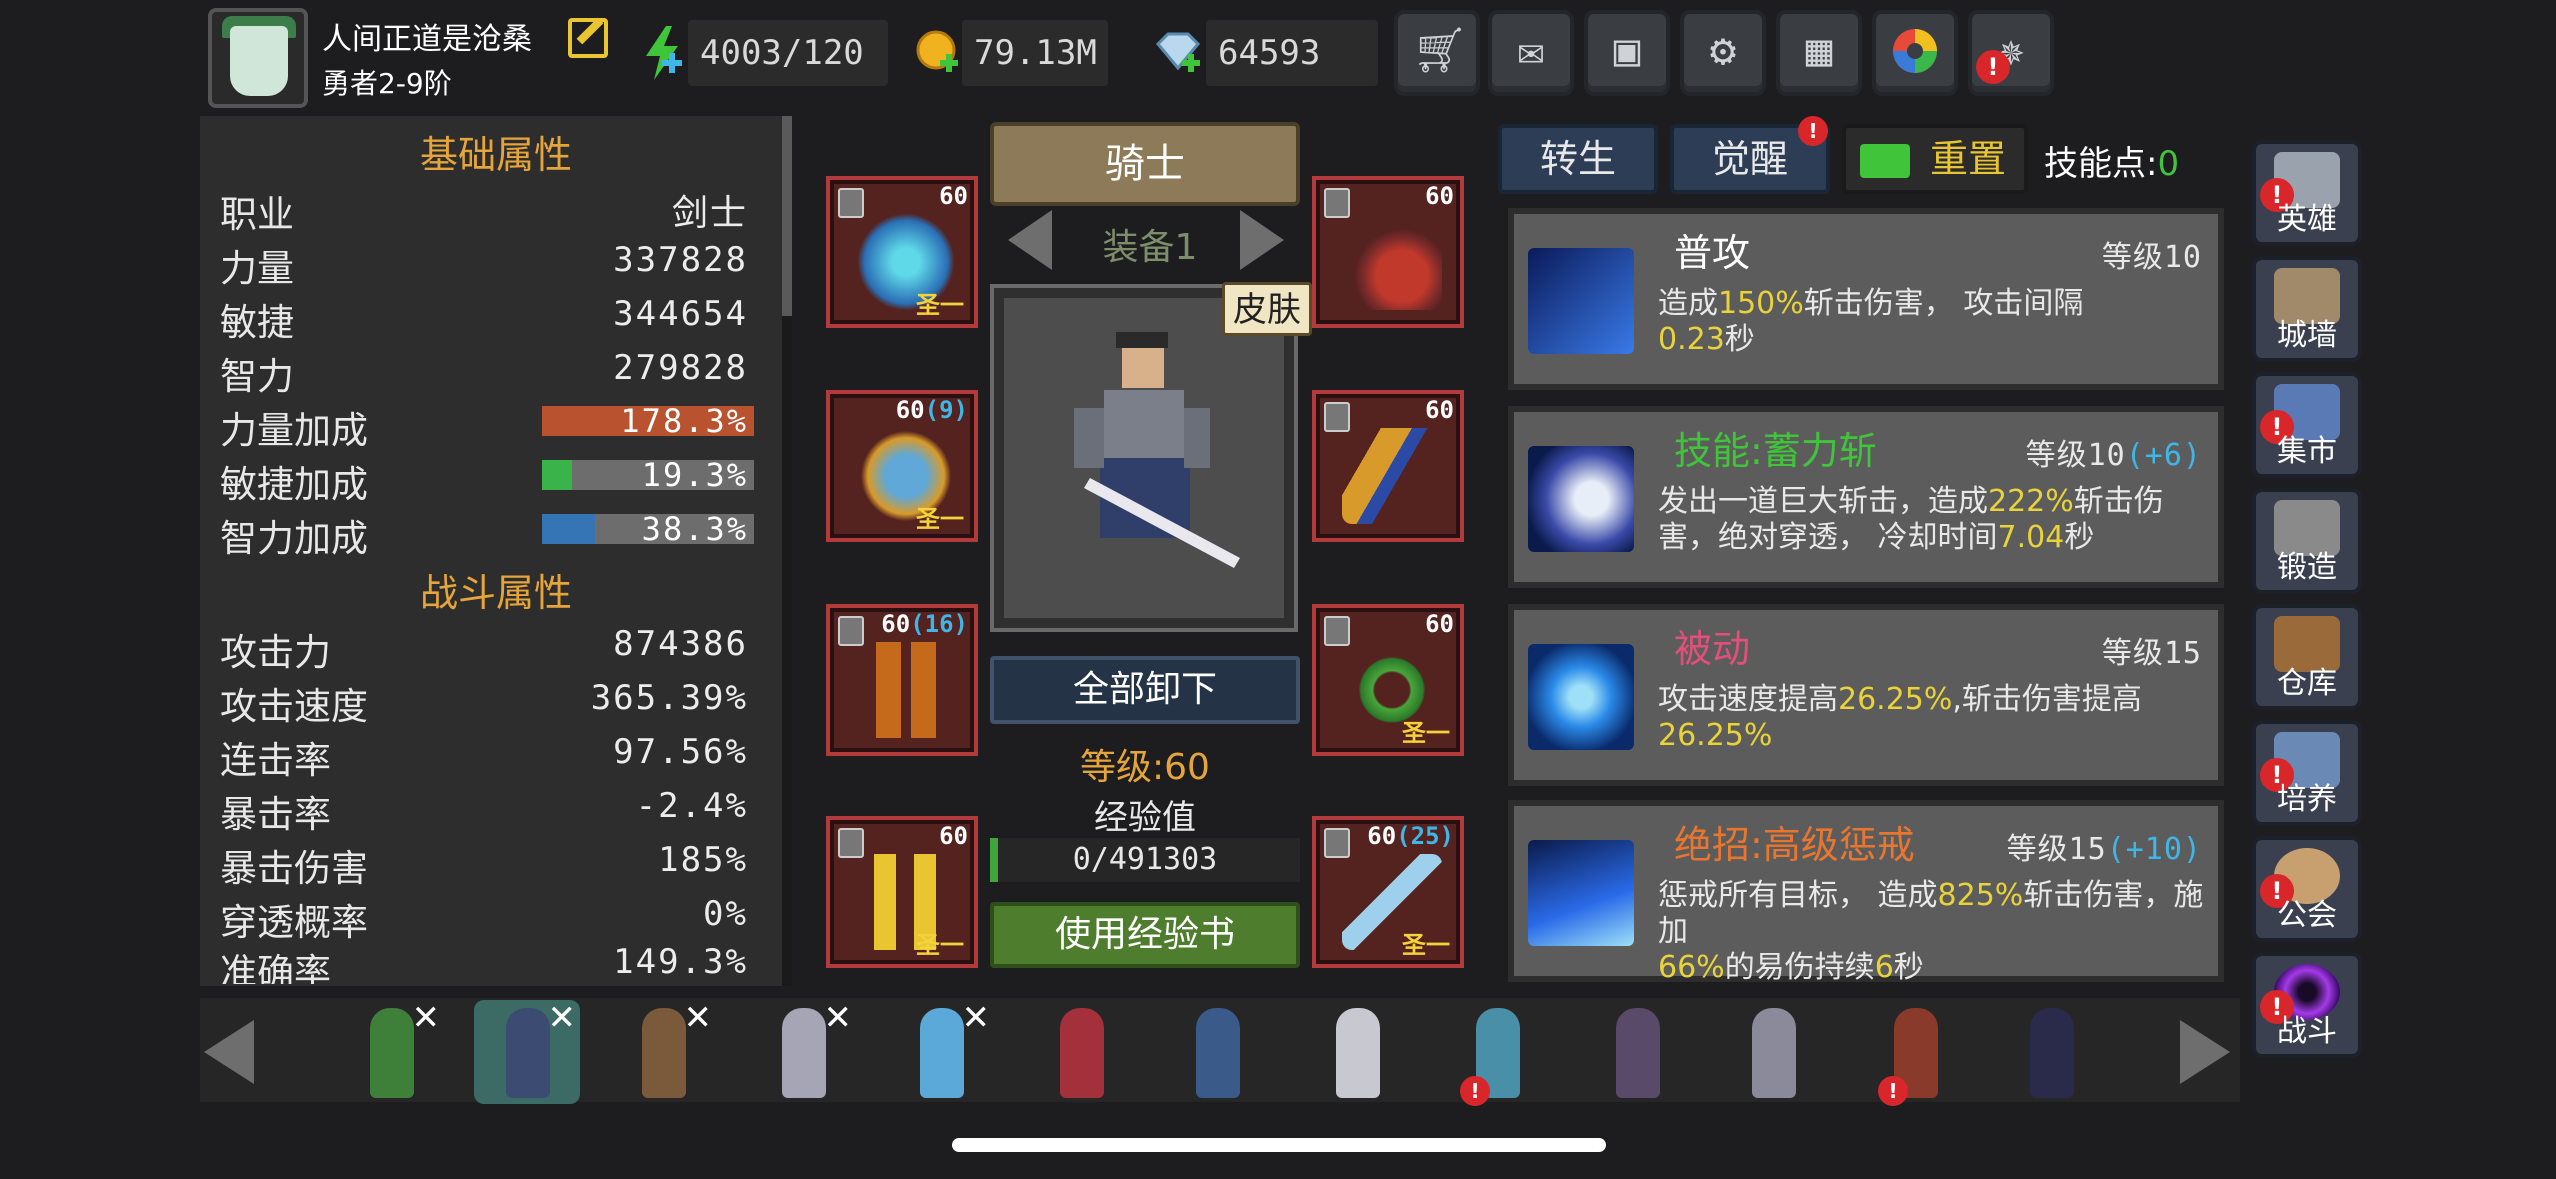 The width and height of the screenshot is (2556, 1179). Describe the element at coordinates (1437, 53) in the screenshot. I see `shop-button: 🛒︎` at that location.